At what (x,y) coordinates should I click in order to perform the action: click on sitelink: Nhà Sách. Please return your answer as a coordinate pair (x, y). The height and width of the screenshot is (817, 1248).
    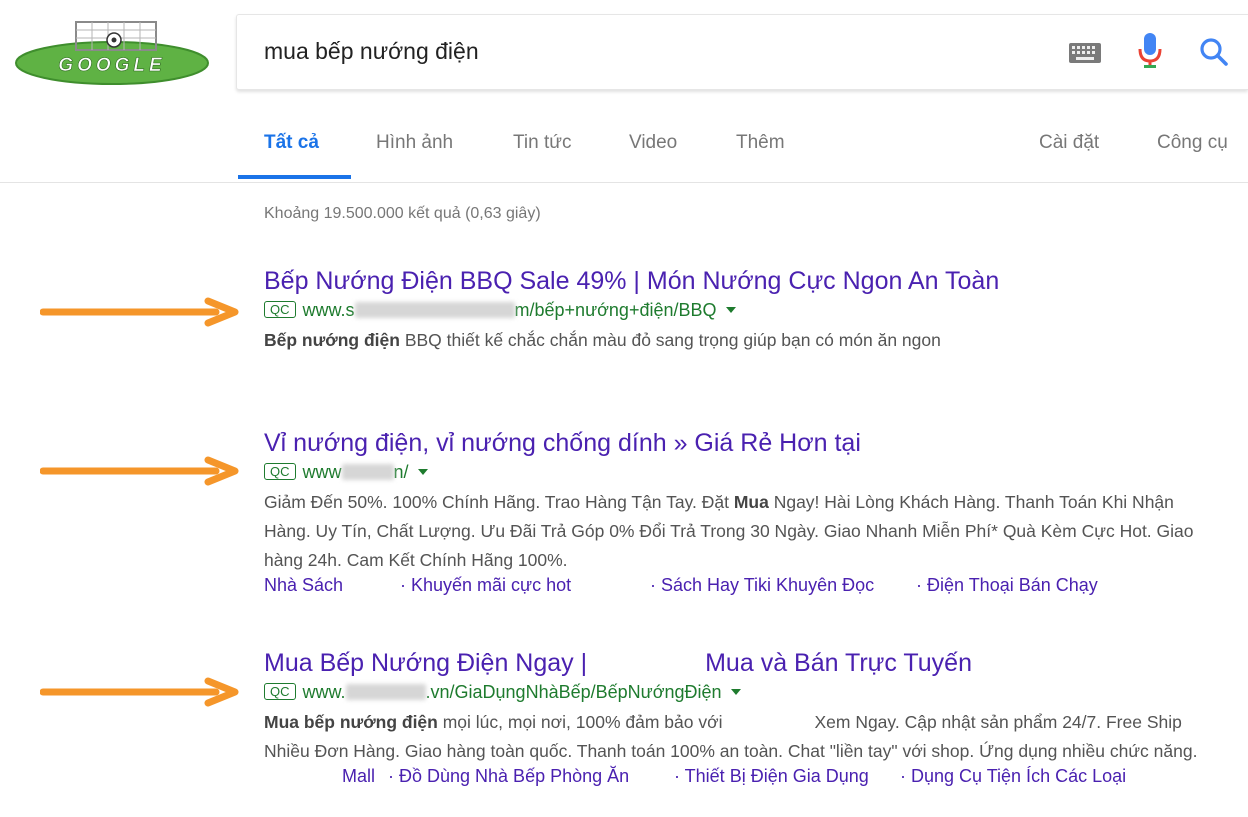
    Looking at the image, I should click on (303, 585).